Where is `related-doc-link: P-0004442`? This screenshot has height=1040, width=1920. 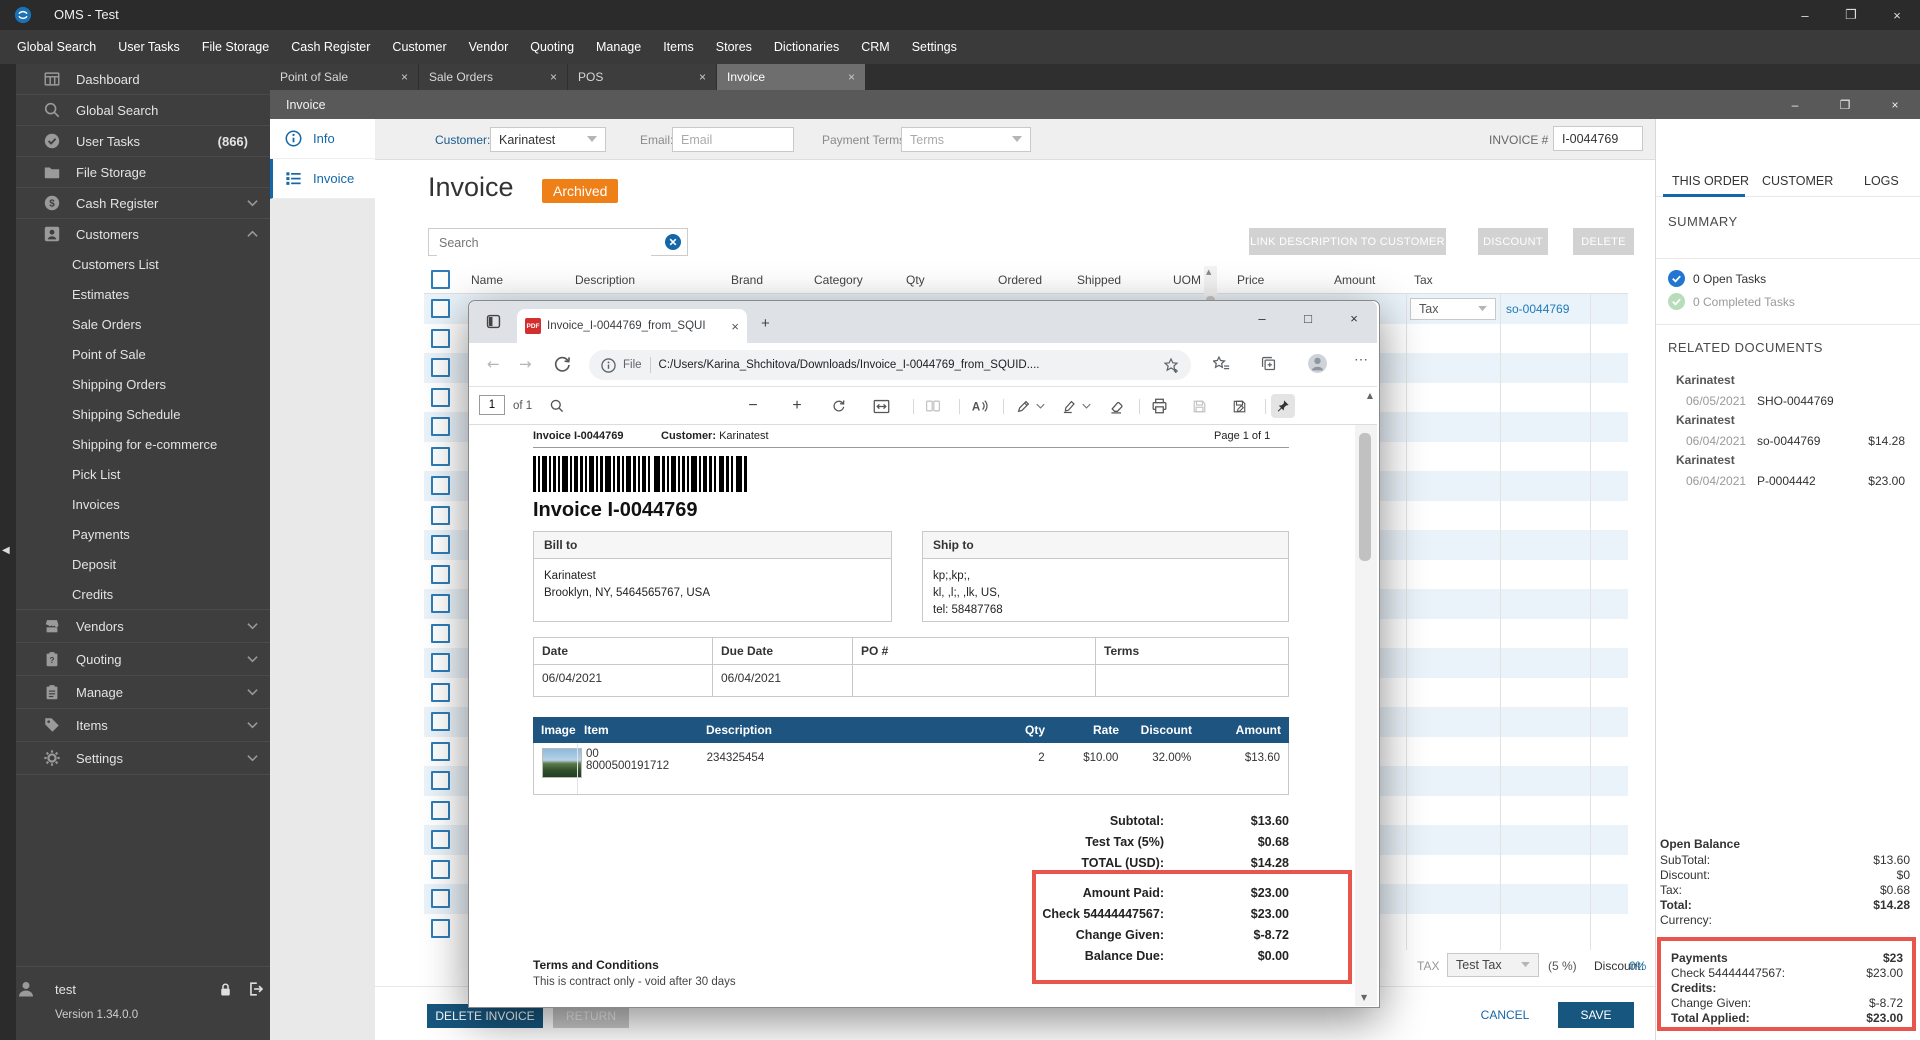
related-doc-link: P-0004442 is located at coordinates (1786, 481).